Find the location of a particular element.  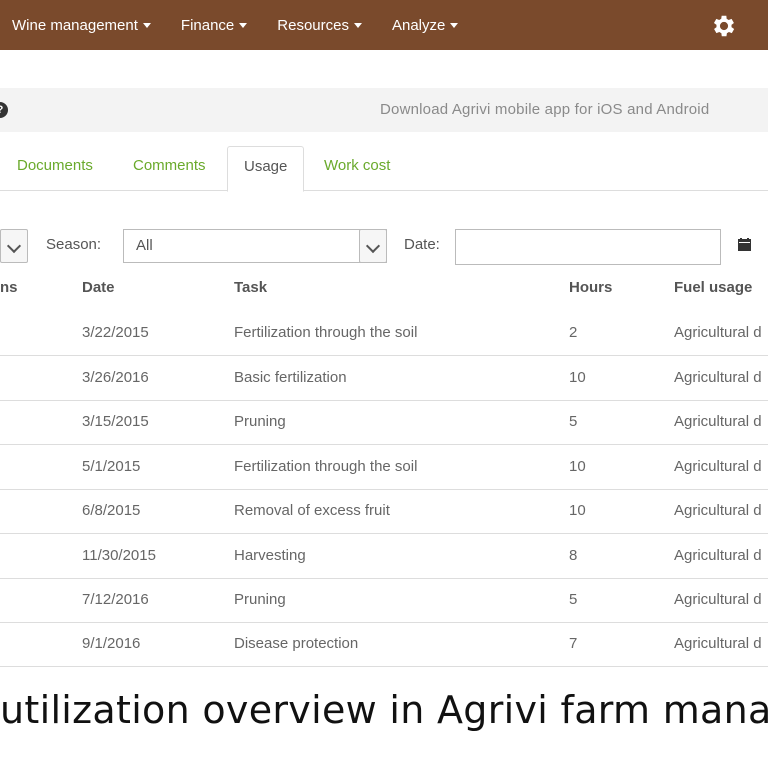

column-header-hours: Hours is located at coordinates (590, 287).